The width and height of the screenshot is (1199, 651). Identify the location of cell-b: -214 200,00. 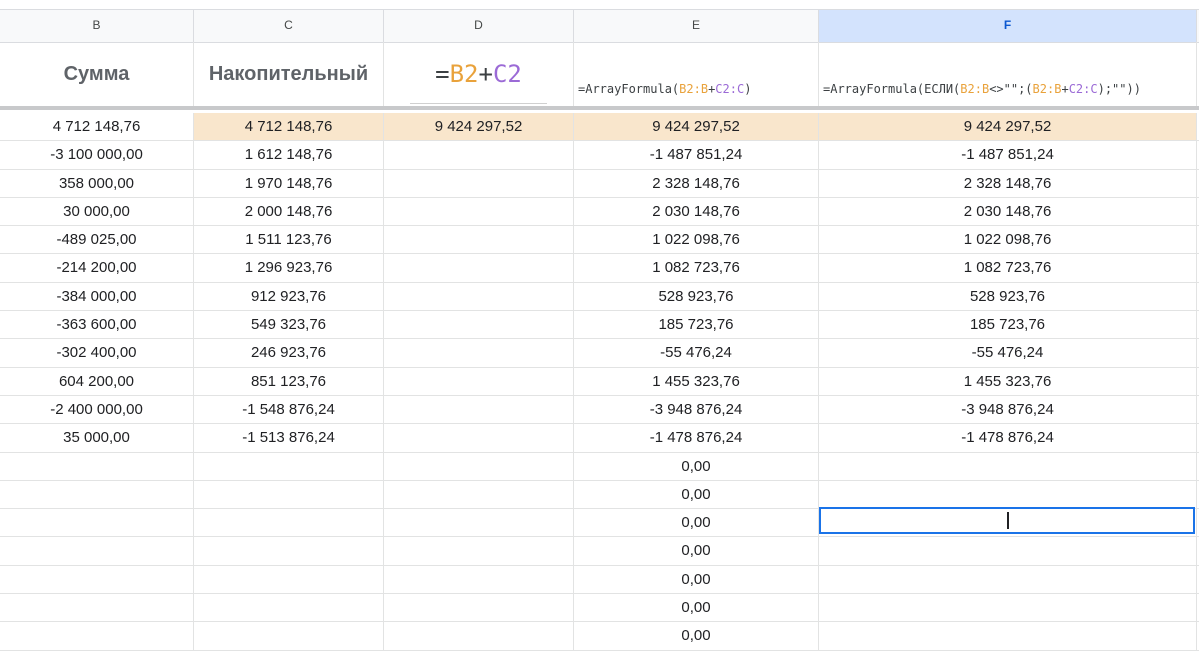
(97, 268).